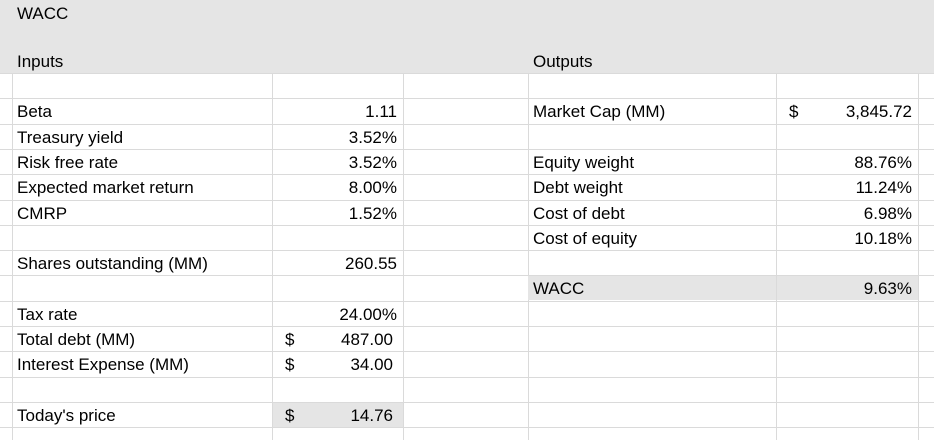  What do you see at coordinates (40, 61) in the screenshot?
I see `inputs-header: Inputs` at bounding box center [40, 61].